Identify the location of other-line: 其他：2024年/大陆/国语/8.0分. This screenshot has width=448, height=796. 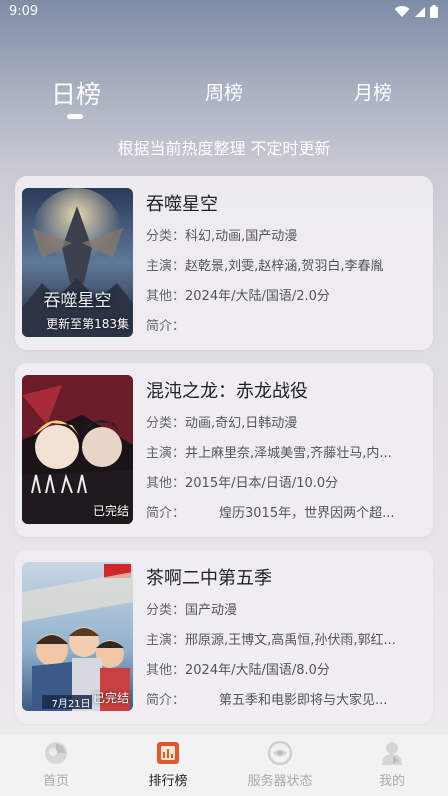
(285, 668).